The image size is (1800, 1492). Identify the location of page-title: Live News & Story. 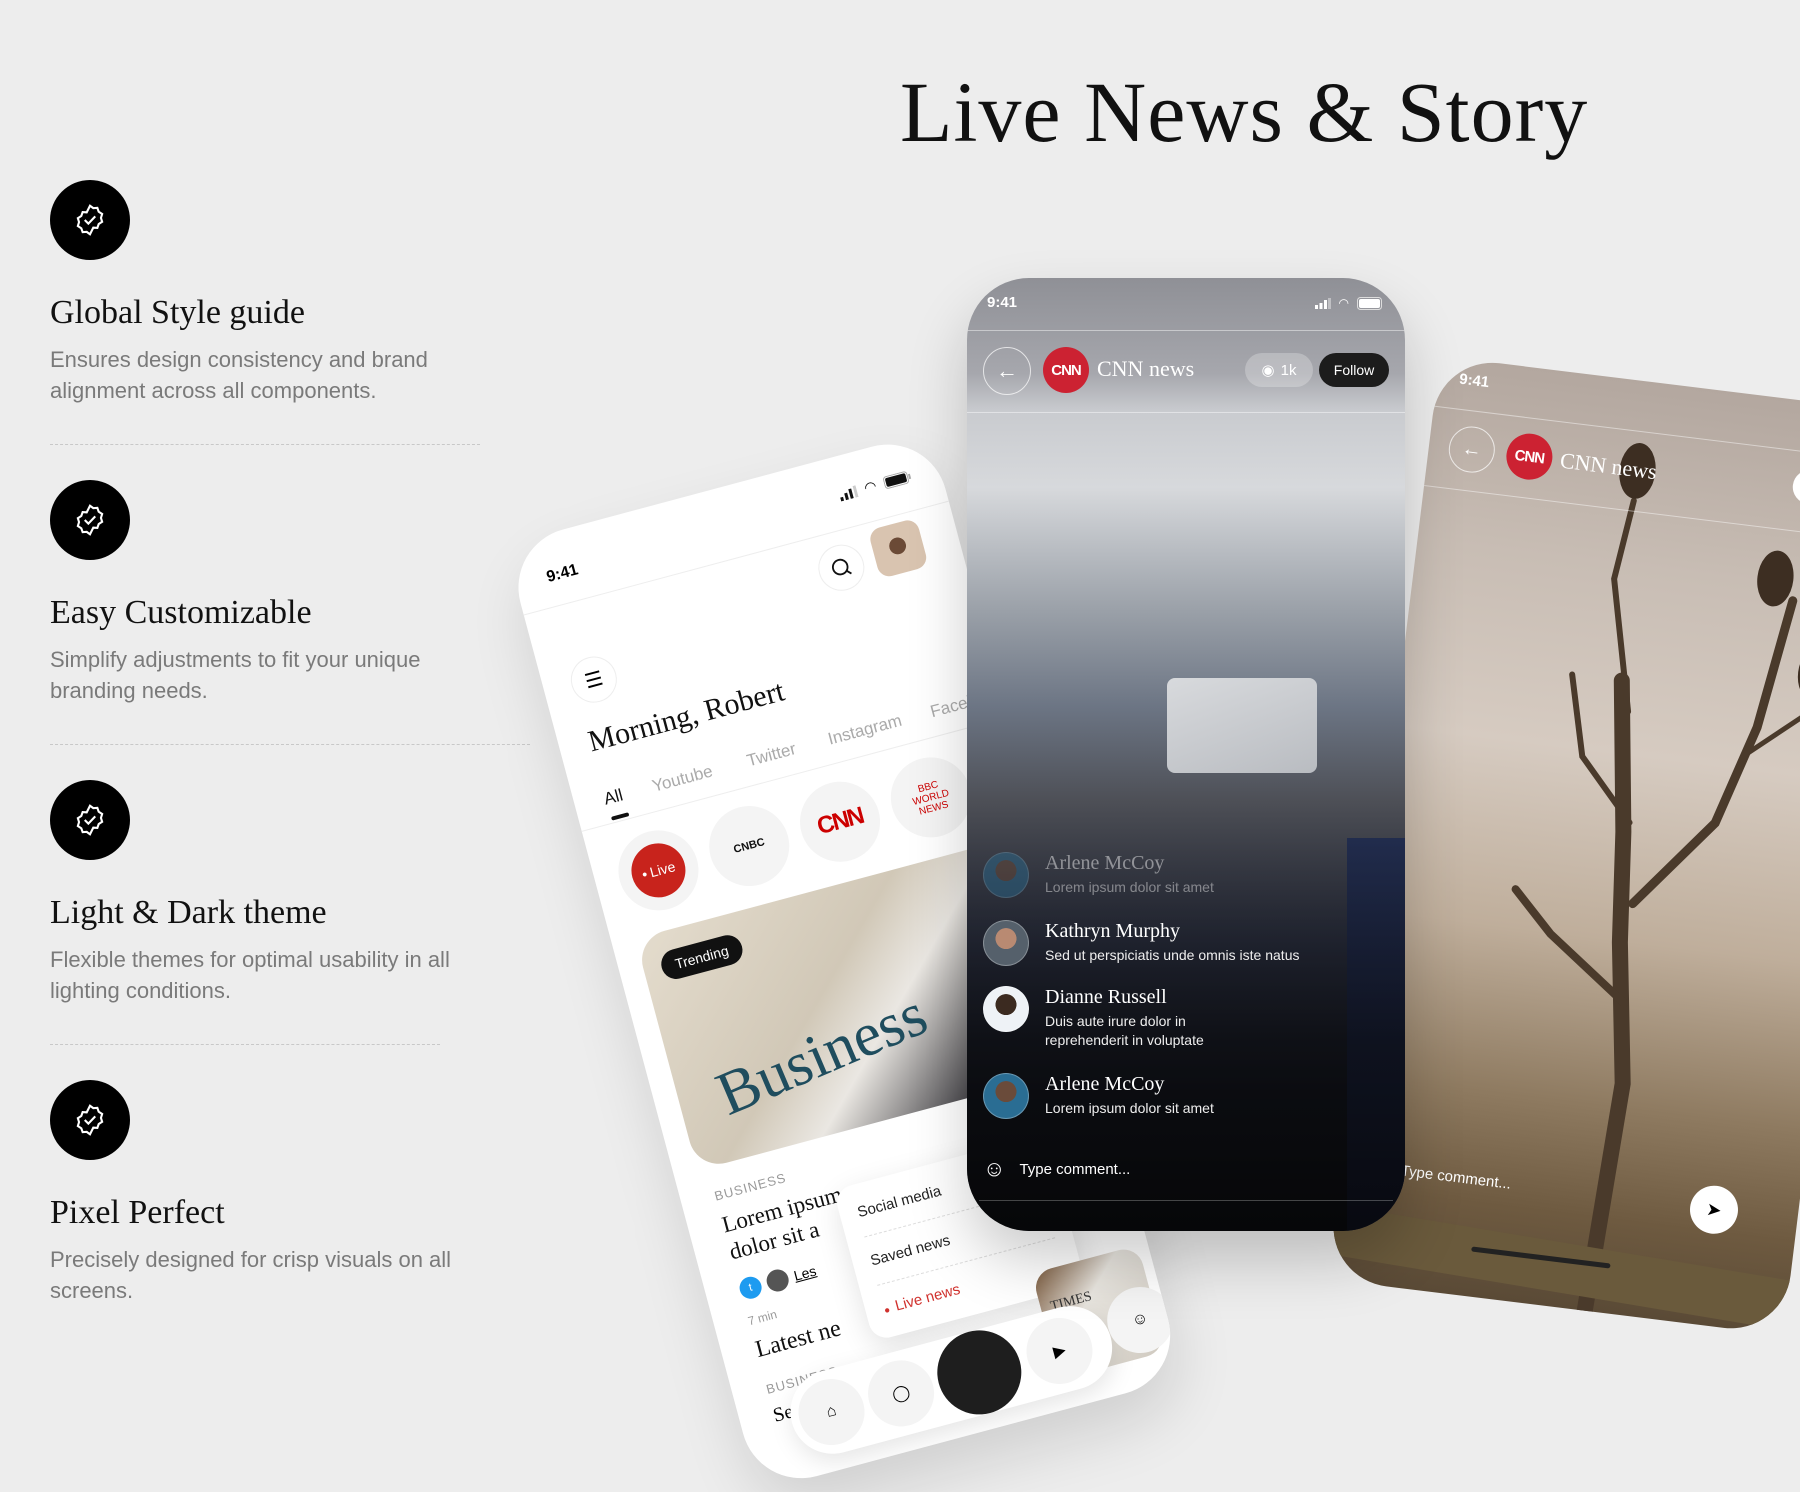
(1244, 112).